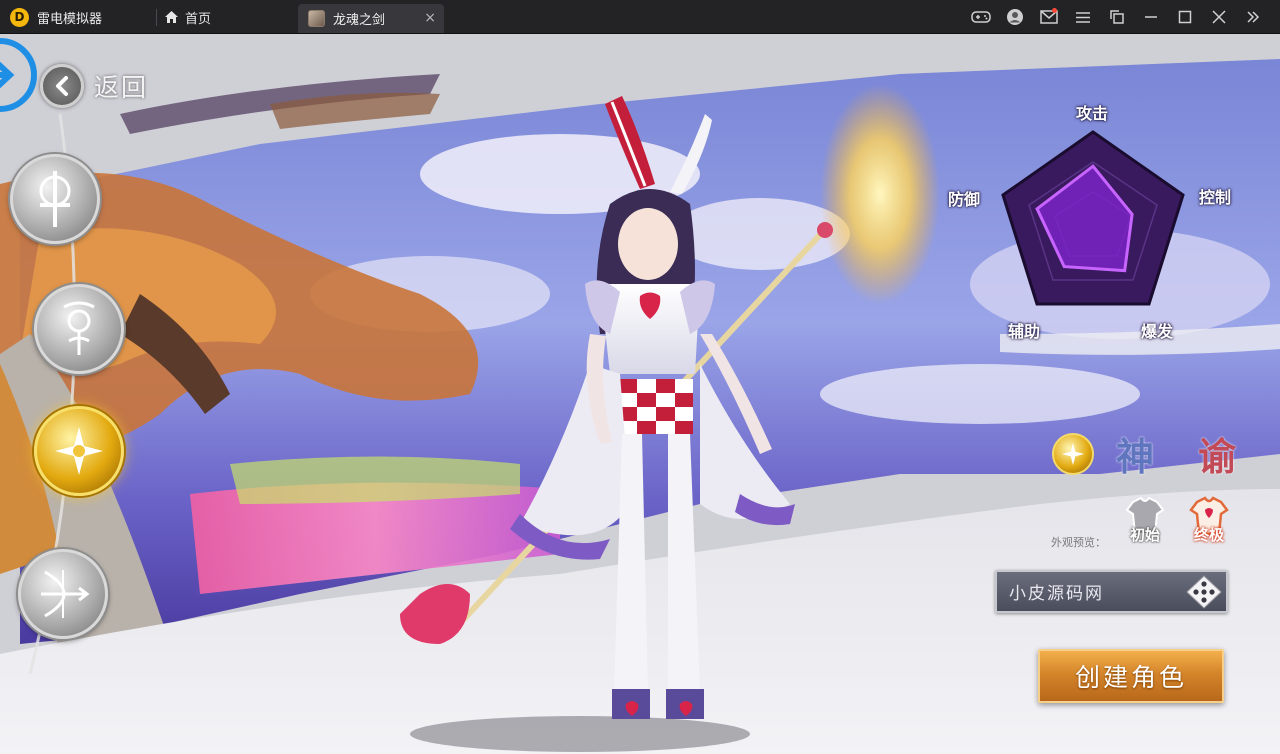 This screenshot has height=754, width=1280. I want to click on screenshot-icon, so click(1117, 17).